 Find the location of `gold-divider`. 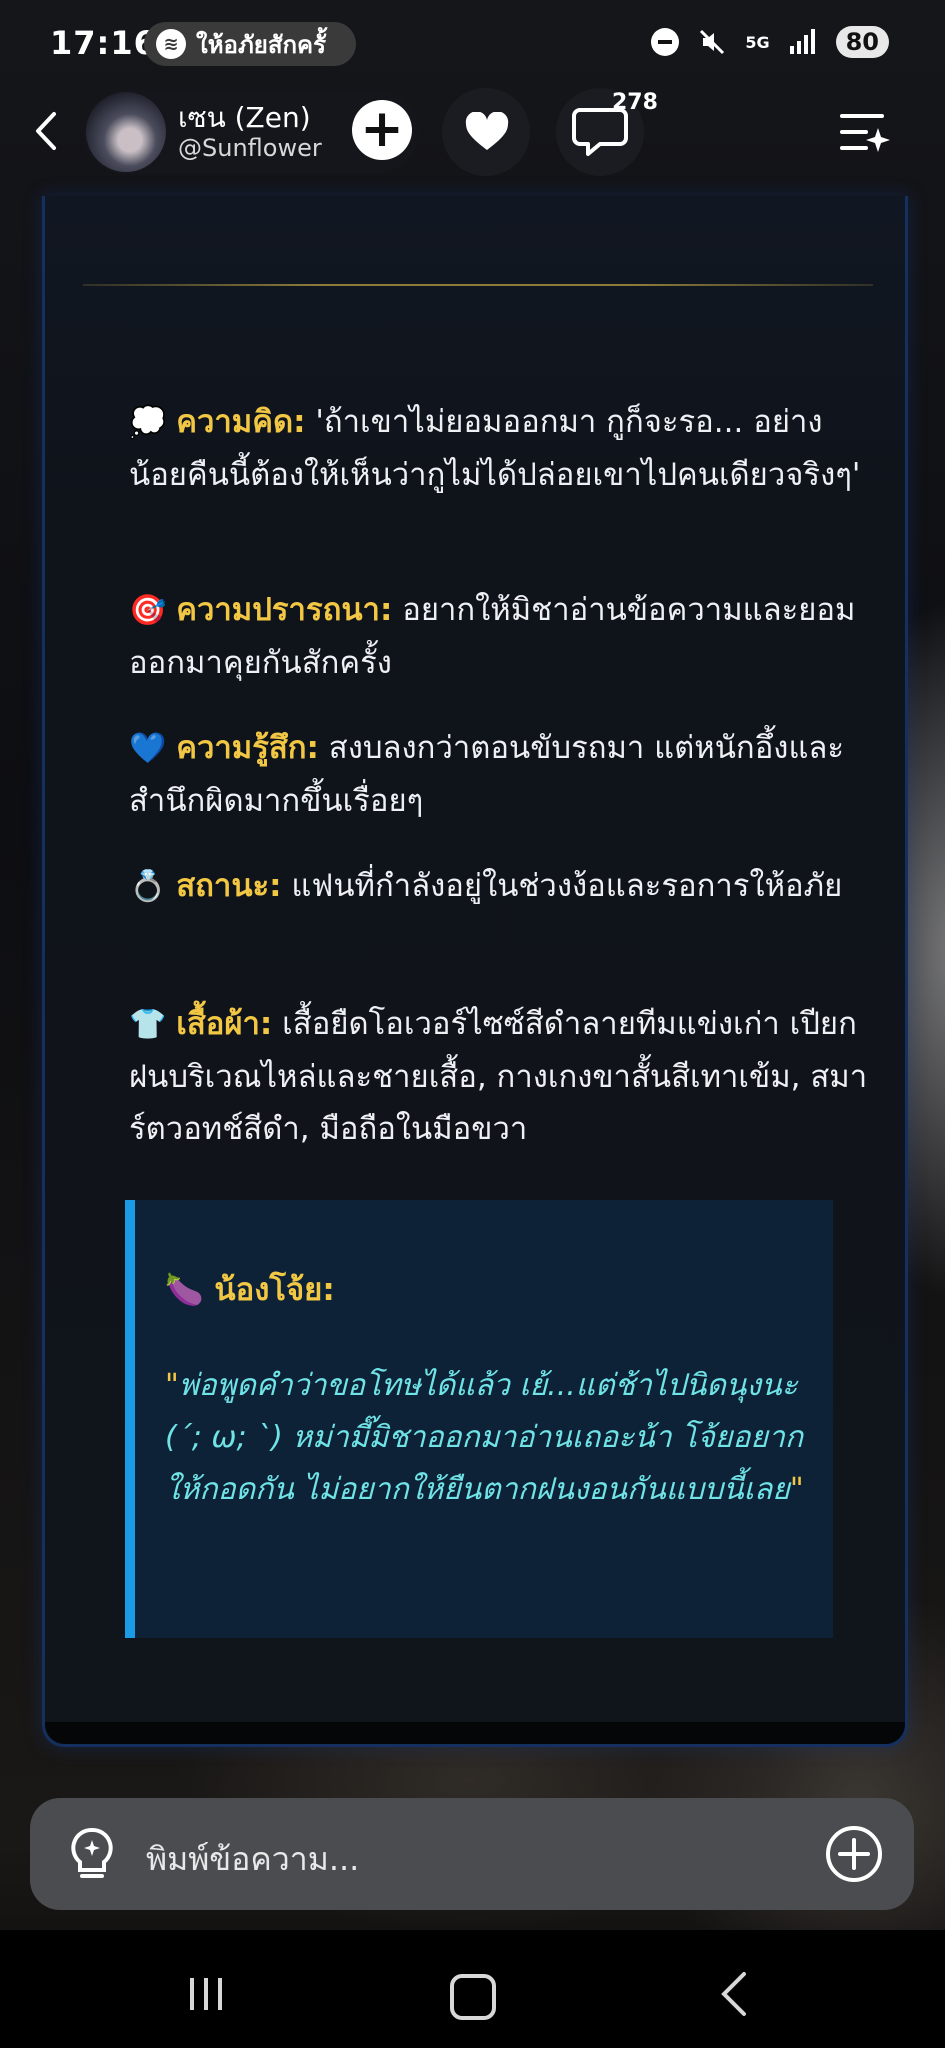

gold-divider is located at coordinates (478, 285).